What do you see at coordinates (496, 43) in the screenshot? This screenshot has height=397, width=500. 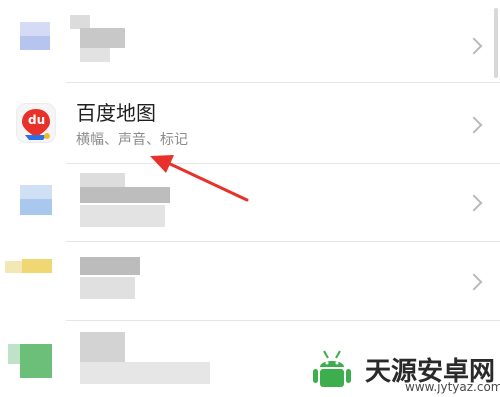 I see `scrollbar` at bounding box center [496, 43].